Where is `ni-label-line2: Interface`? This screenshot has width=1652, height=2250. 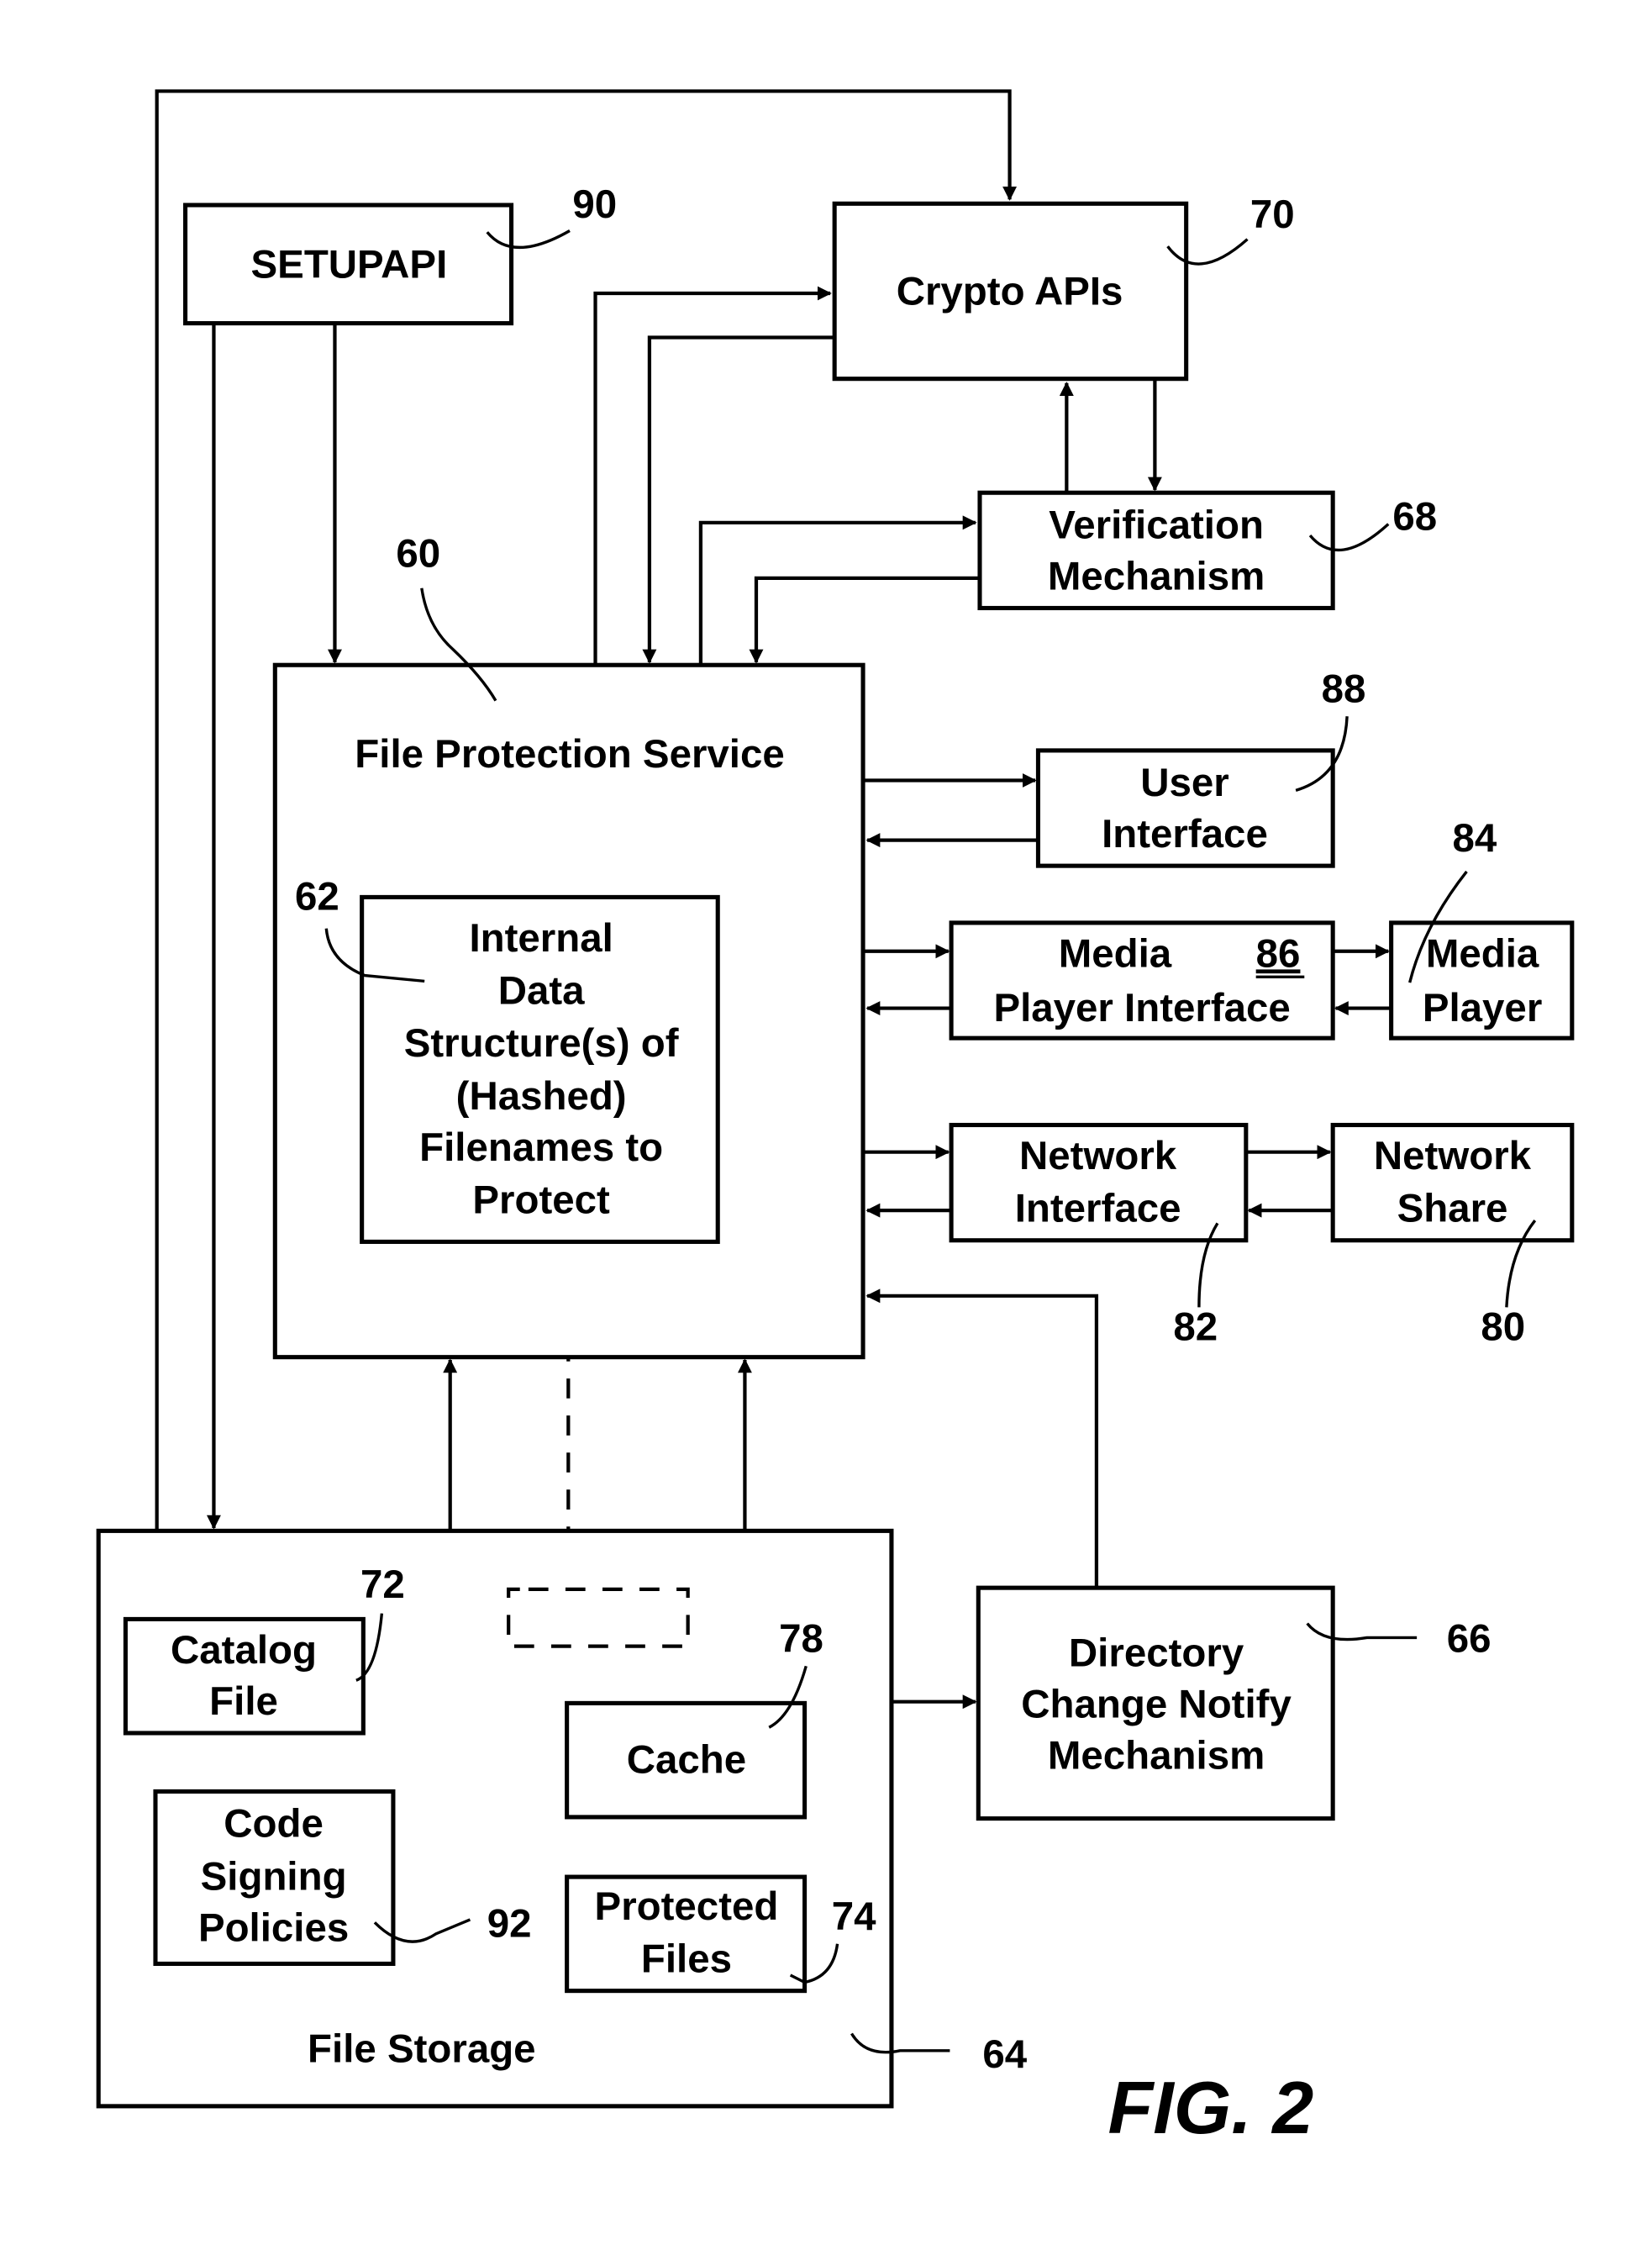 ni-label-line2: Interface is located at coordinates (1098, 1209).